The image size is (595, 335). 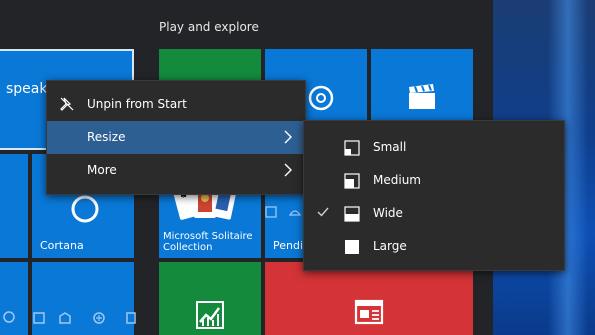 I want to click on medium-size-icon, so click(x=352, y=181).